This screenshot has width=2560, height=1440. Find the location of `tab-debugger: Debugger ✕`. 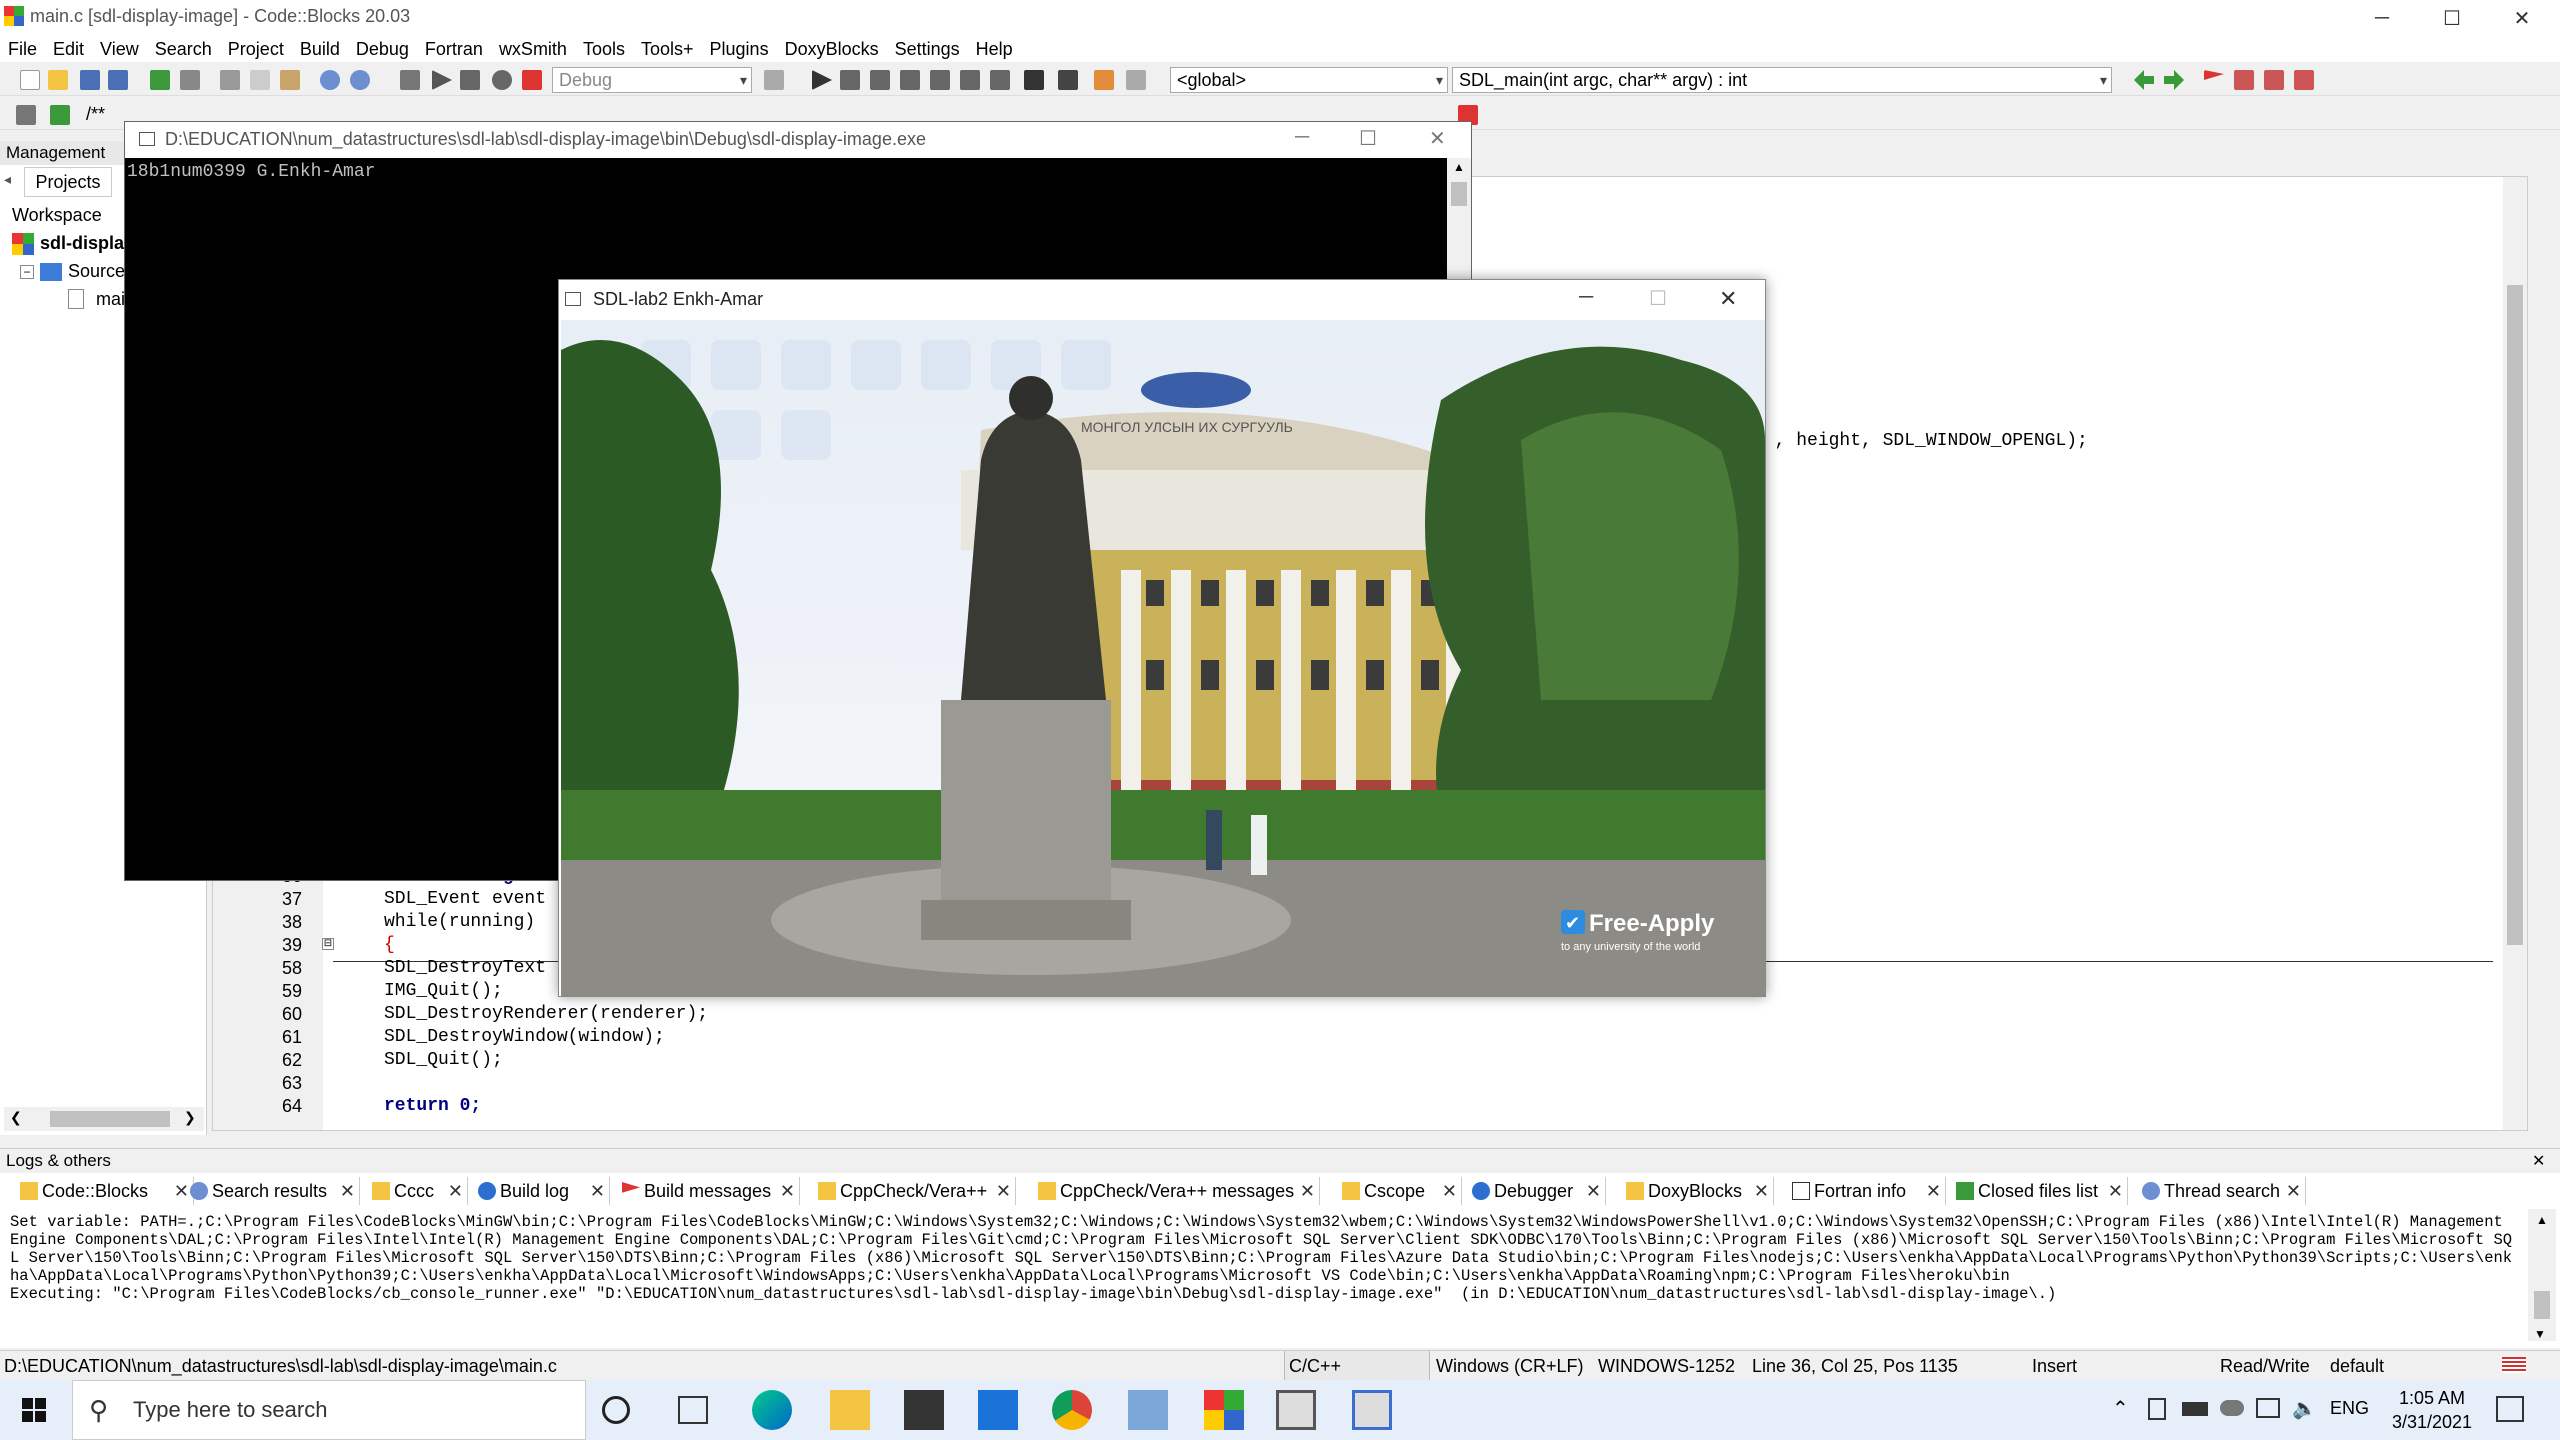

tab-debugger: Debugger ✕ is located at coordinates (1536, 1191).